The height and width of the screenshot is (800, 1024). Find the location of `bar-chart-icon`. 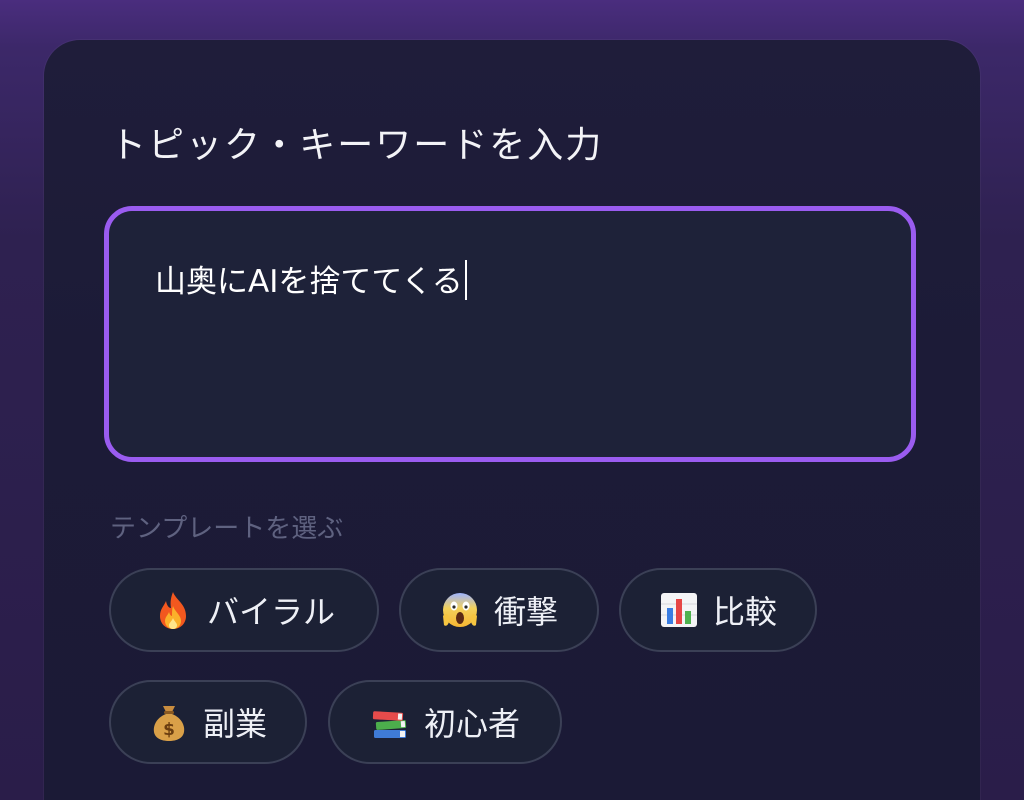

bar-chart-icon is located at coordinates (679, 610).